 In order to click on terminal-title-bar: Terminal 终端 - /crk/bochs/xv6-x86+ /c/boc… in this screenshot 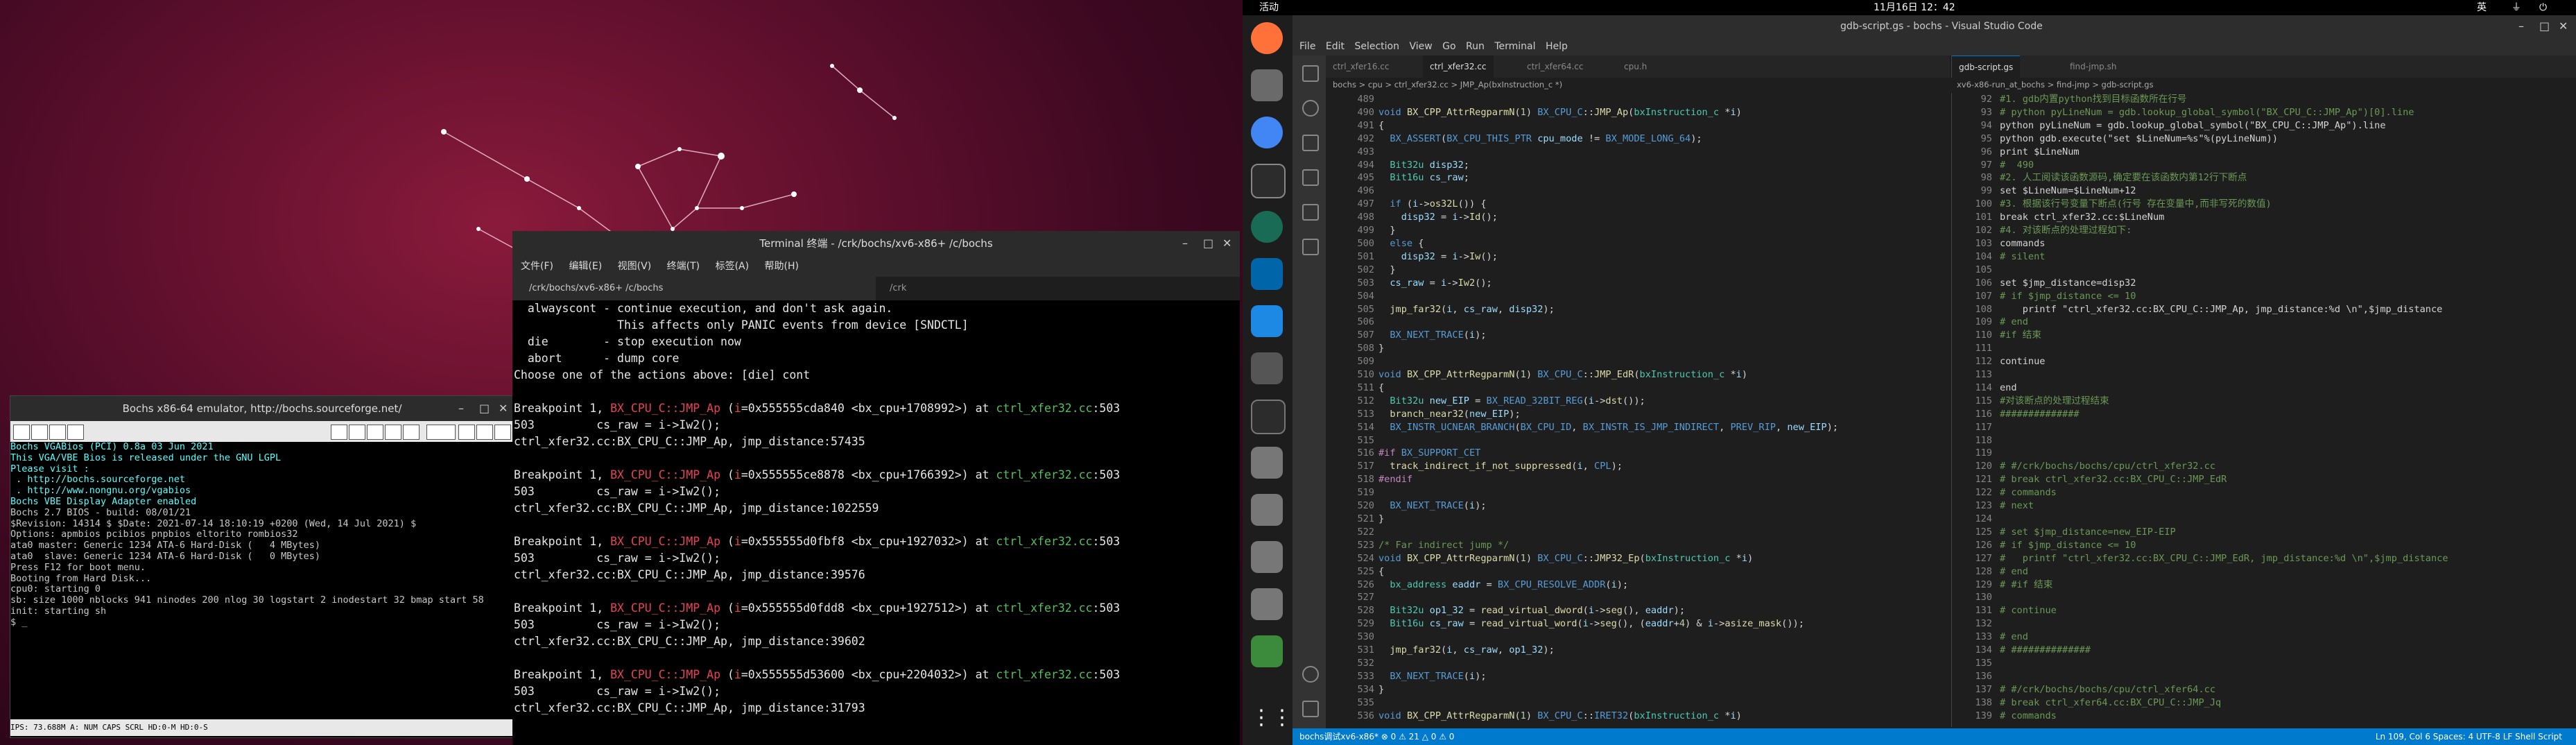, I will do `click(876, 243)`.